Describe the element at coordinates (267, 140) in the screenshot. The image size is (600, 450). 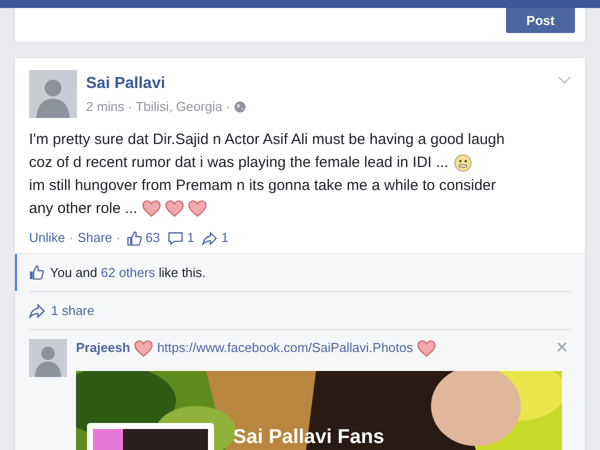
I see `post-text: I'm pretty sure dat Dir.Sajid n Actor Asif Ali must be having a good laugh` at that location.